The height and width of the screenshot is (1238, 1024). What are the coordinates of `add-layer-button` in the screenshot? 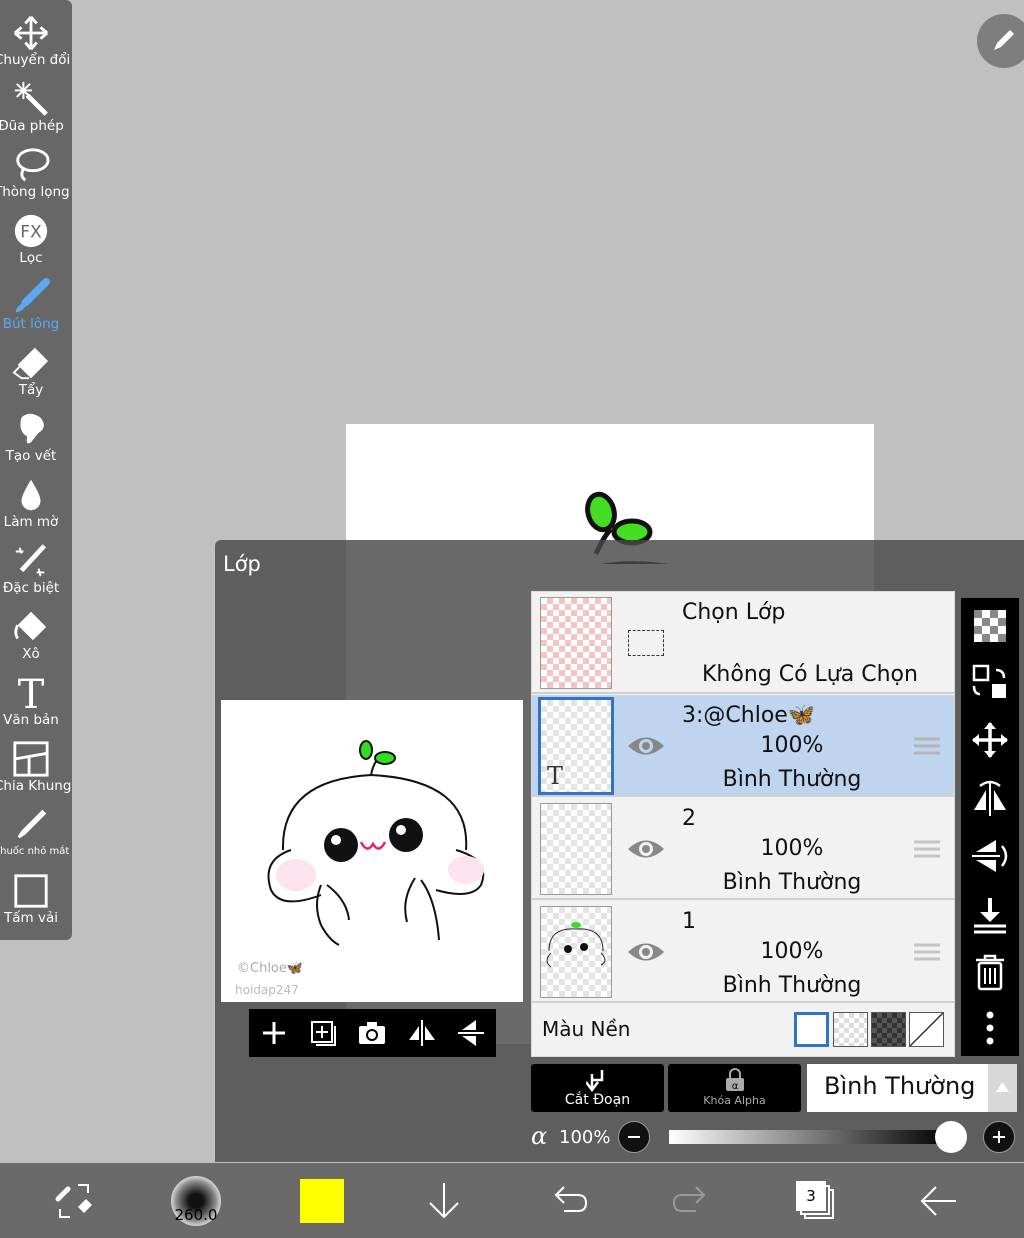 It's located at (274, 1033).